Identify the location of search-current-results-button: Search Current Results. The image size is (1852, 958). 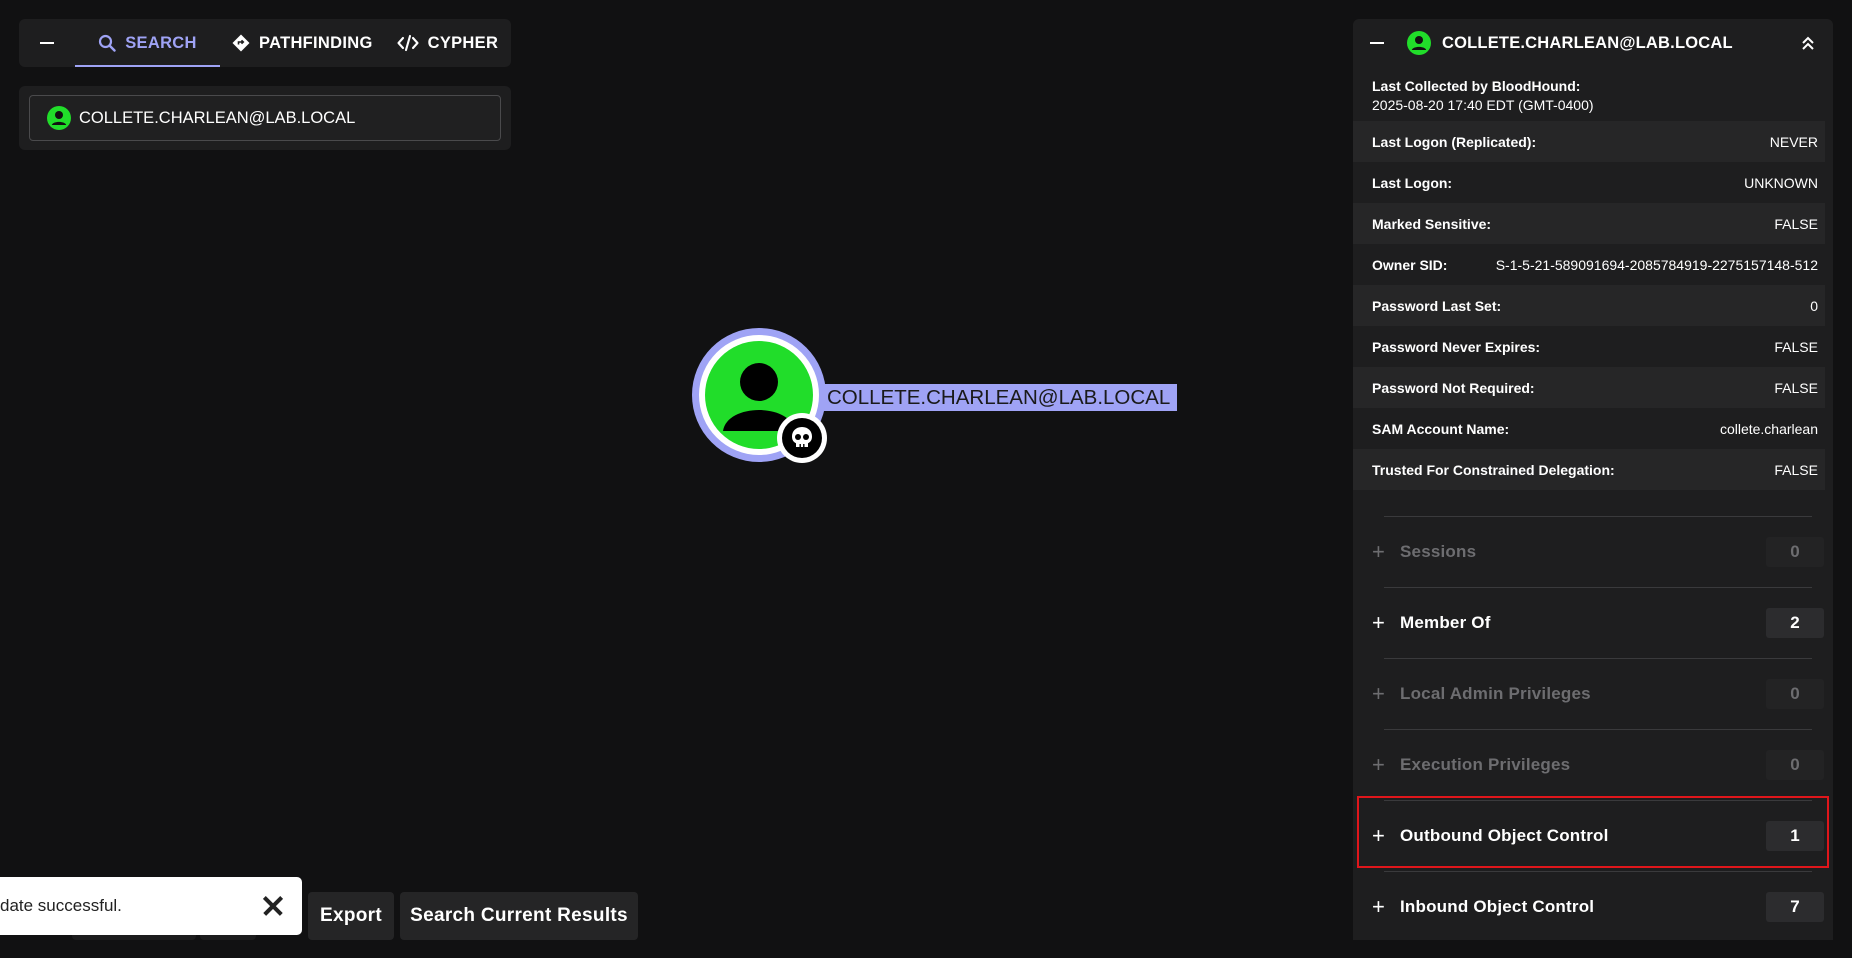
(519, 916).